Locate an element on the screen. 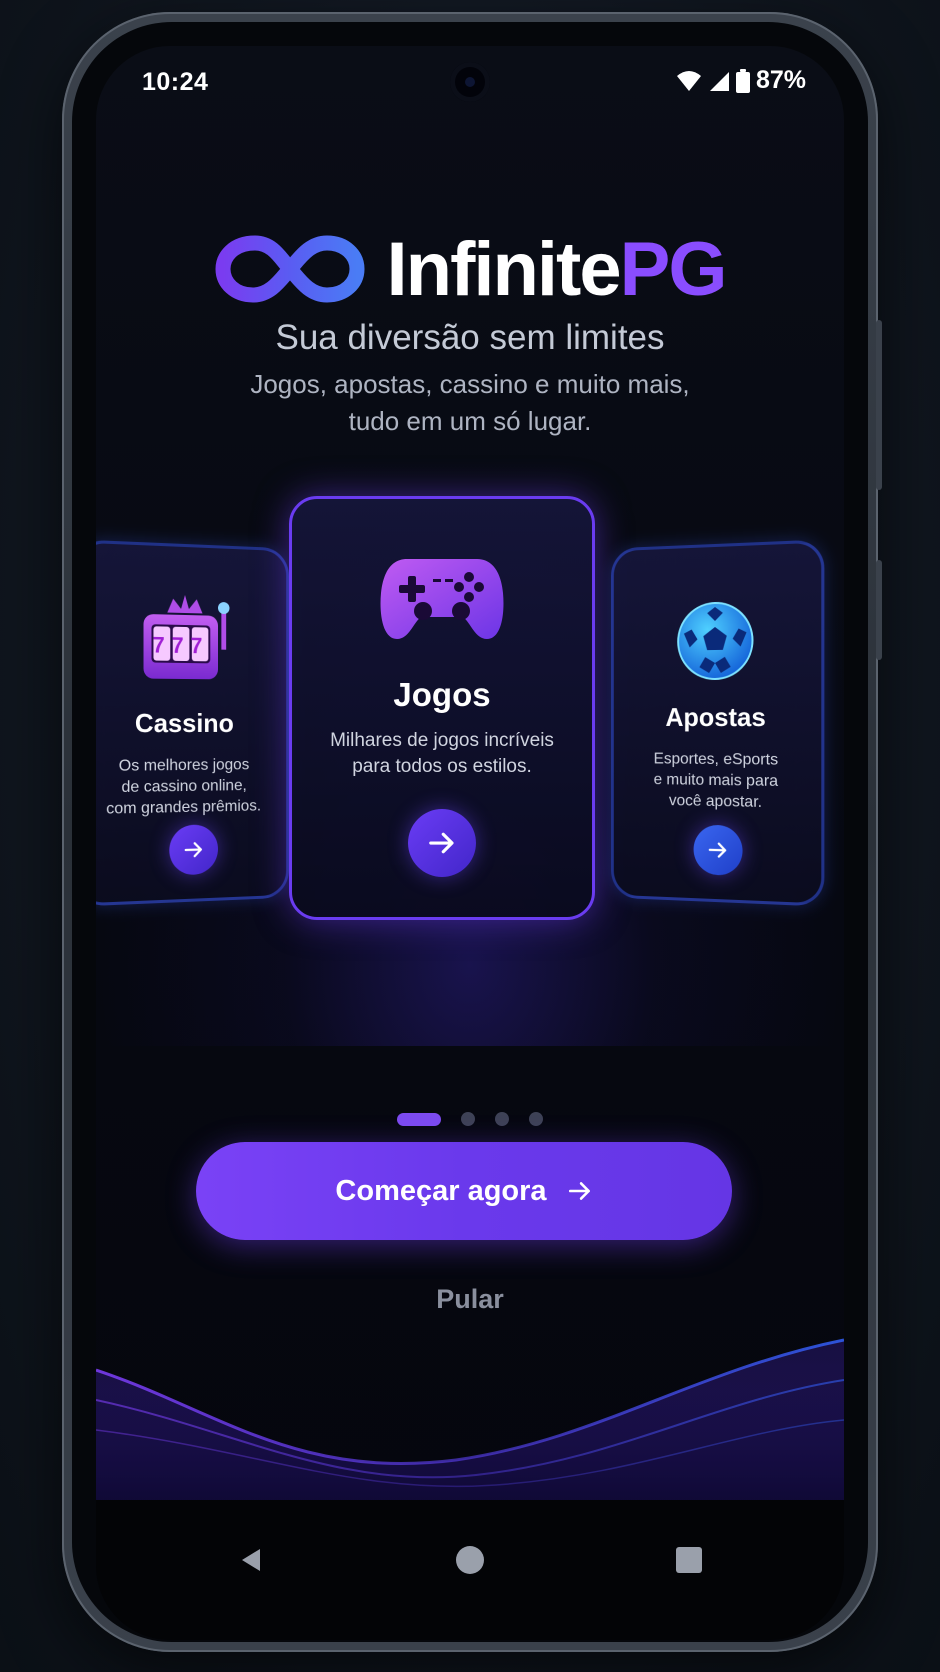  start-now-button: Começar agora is located at coordinates (464, 1191).